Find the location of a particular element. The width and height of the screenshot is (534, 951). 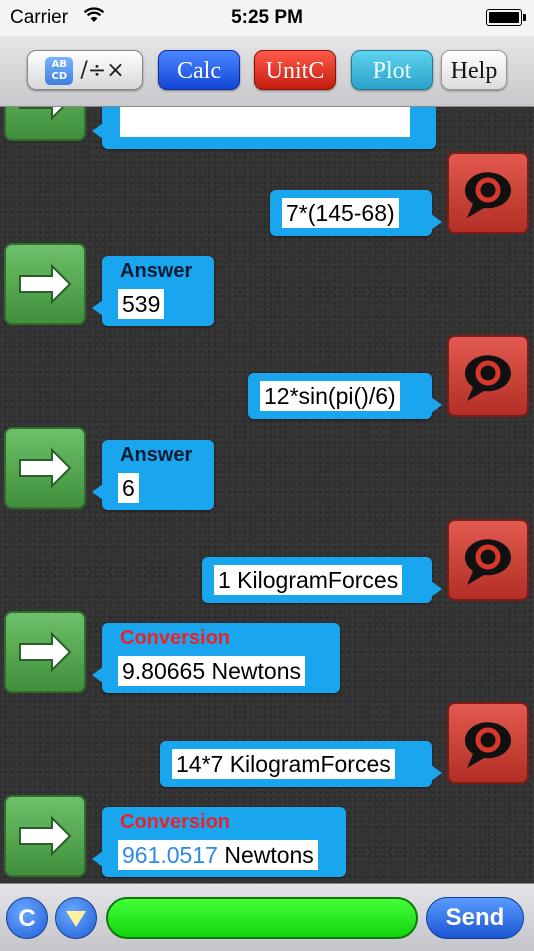

query-bubble: 14*7 KilogramForces is located at coordinates (301, 764).